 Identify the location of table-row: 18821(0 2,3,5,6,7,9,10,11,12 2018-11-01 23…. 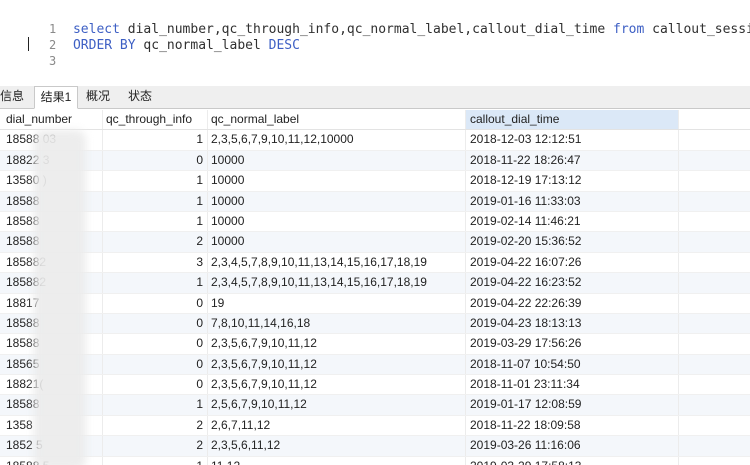
(375, 385).